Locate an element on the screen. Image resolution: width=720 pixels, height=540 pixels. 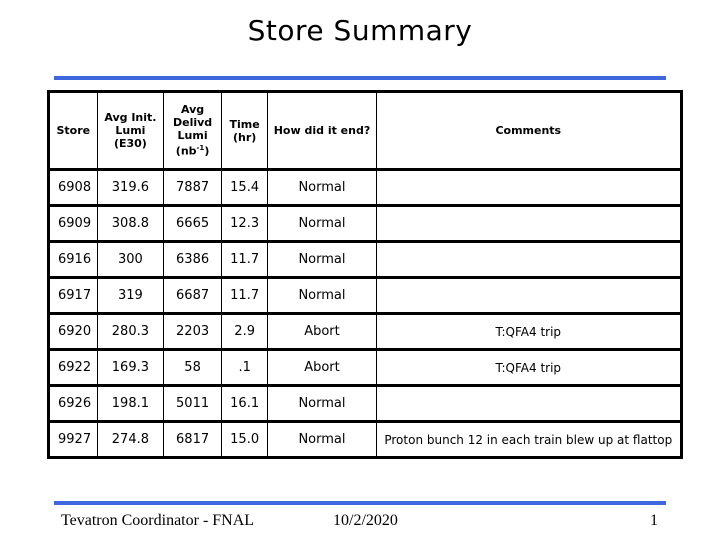
header-text: Avg Init. is located at coordinates (130, 117).